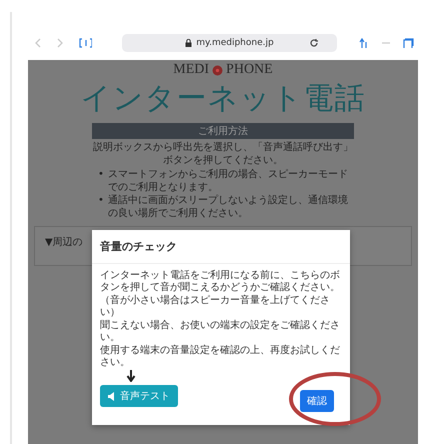 This screenshot has width=430, height=444. I want to click on tabs-icon, so click(408, 43).